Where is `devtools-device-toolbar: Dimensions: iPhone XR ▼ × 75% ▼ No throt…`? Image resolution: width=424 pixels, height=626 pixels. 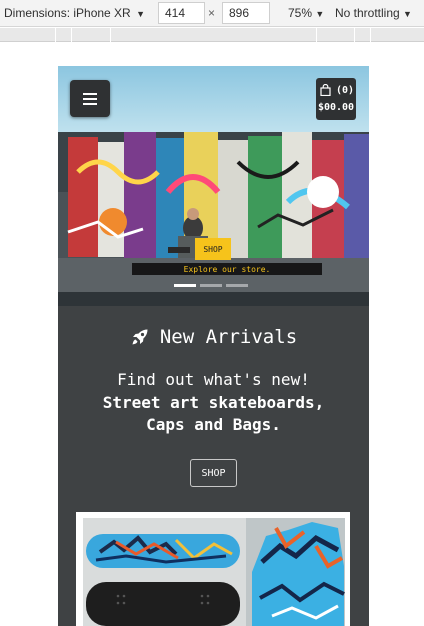
devtools-device-toolbar: Dimensions: iPhone XR ▼ × 75% ▼ No throt… is located at coordinates (212, 13).